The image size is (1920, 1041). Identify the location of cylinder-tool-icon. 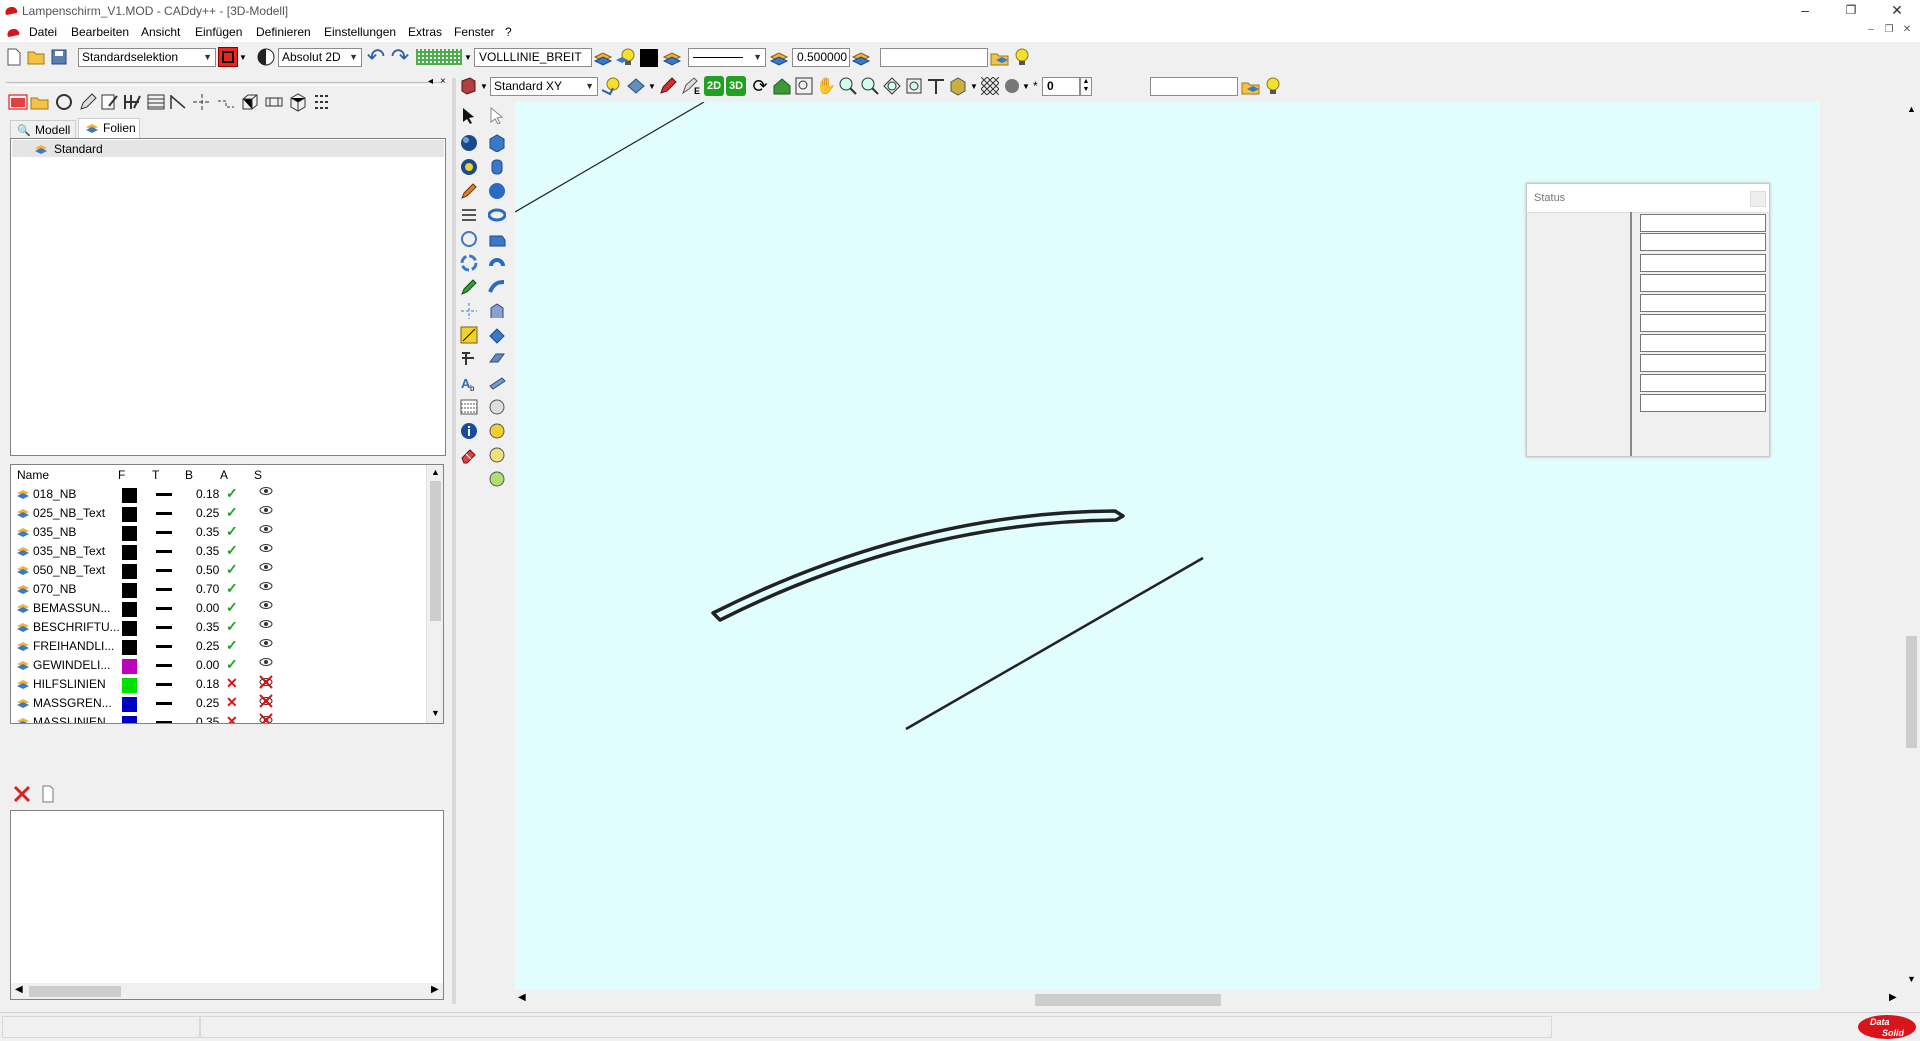
(497, 167).